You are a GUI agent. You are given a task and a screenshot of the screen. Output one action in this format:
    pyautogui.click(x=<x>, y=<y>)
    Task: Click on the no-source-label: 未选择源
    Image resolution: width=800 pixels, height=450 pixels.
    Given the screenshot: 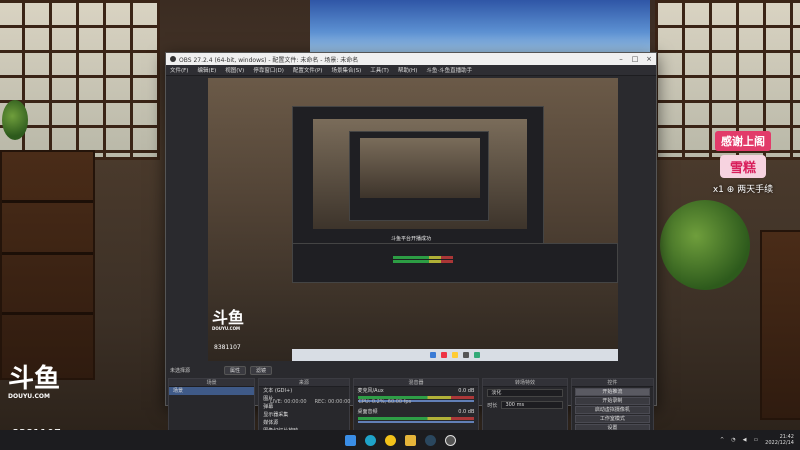 What is the action you would take?
    pyautogui.click(x=180, y=371)
    